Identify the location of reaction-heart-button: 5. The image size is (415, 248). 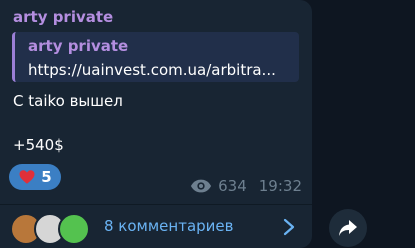
(35, 177).